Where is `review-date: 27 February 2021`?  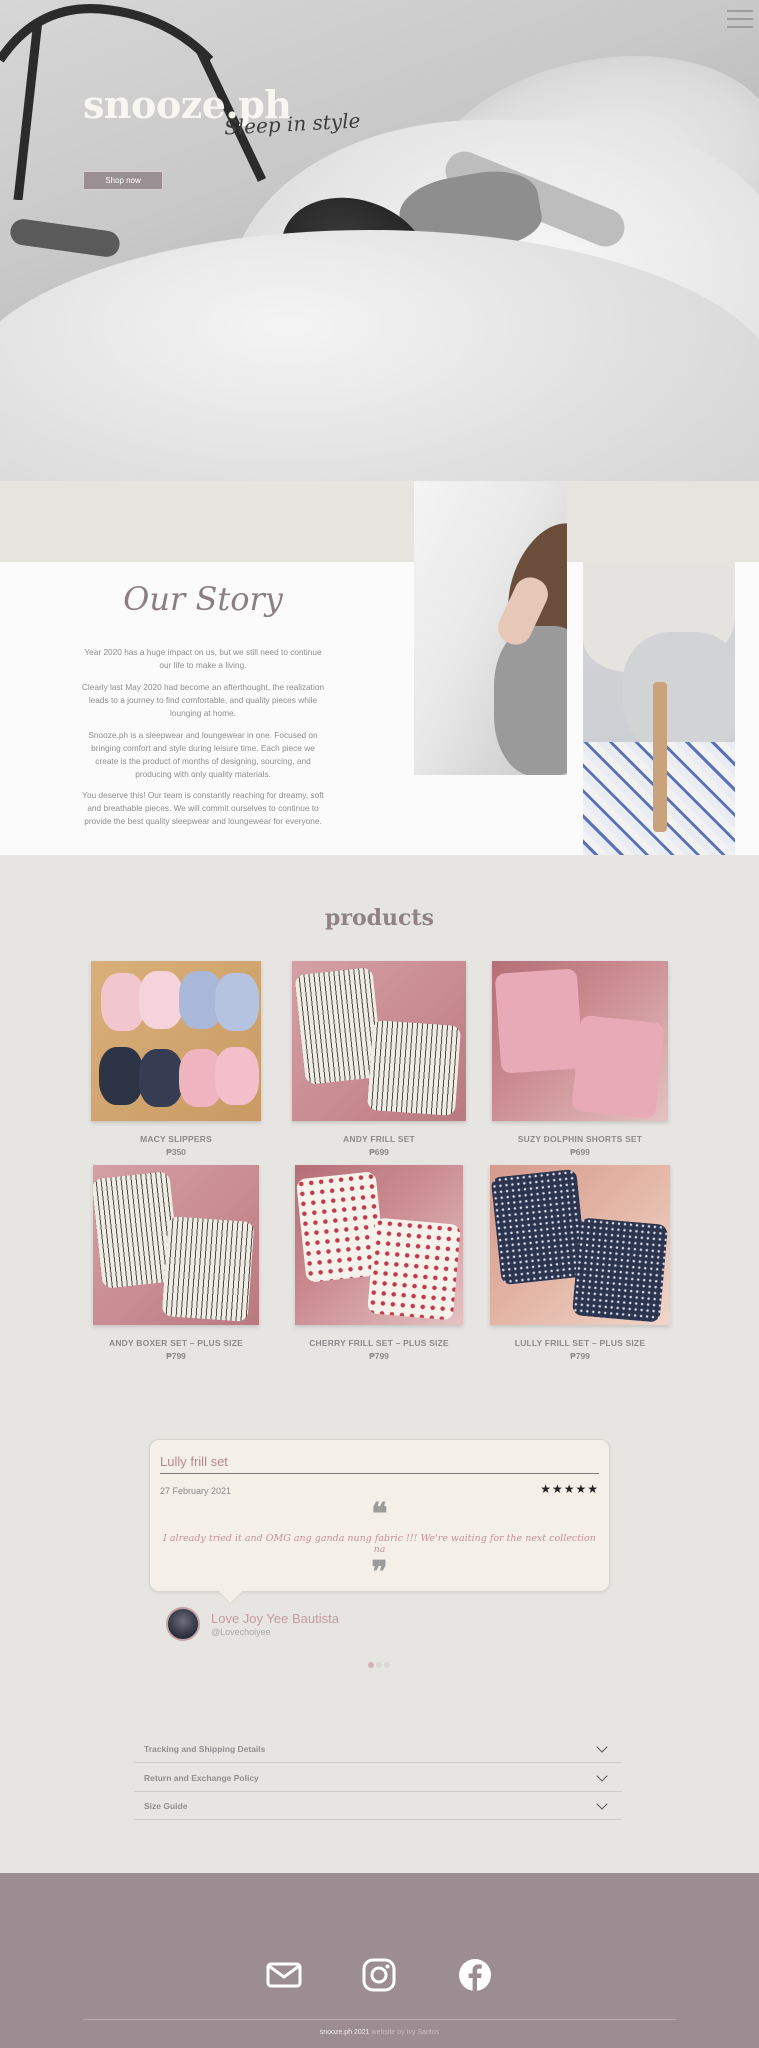
review-date: 27 February 2021 is located at coordinates (196, 1491).